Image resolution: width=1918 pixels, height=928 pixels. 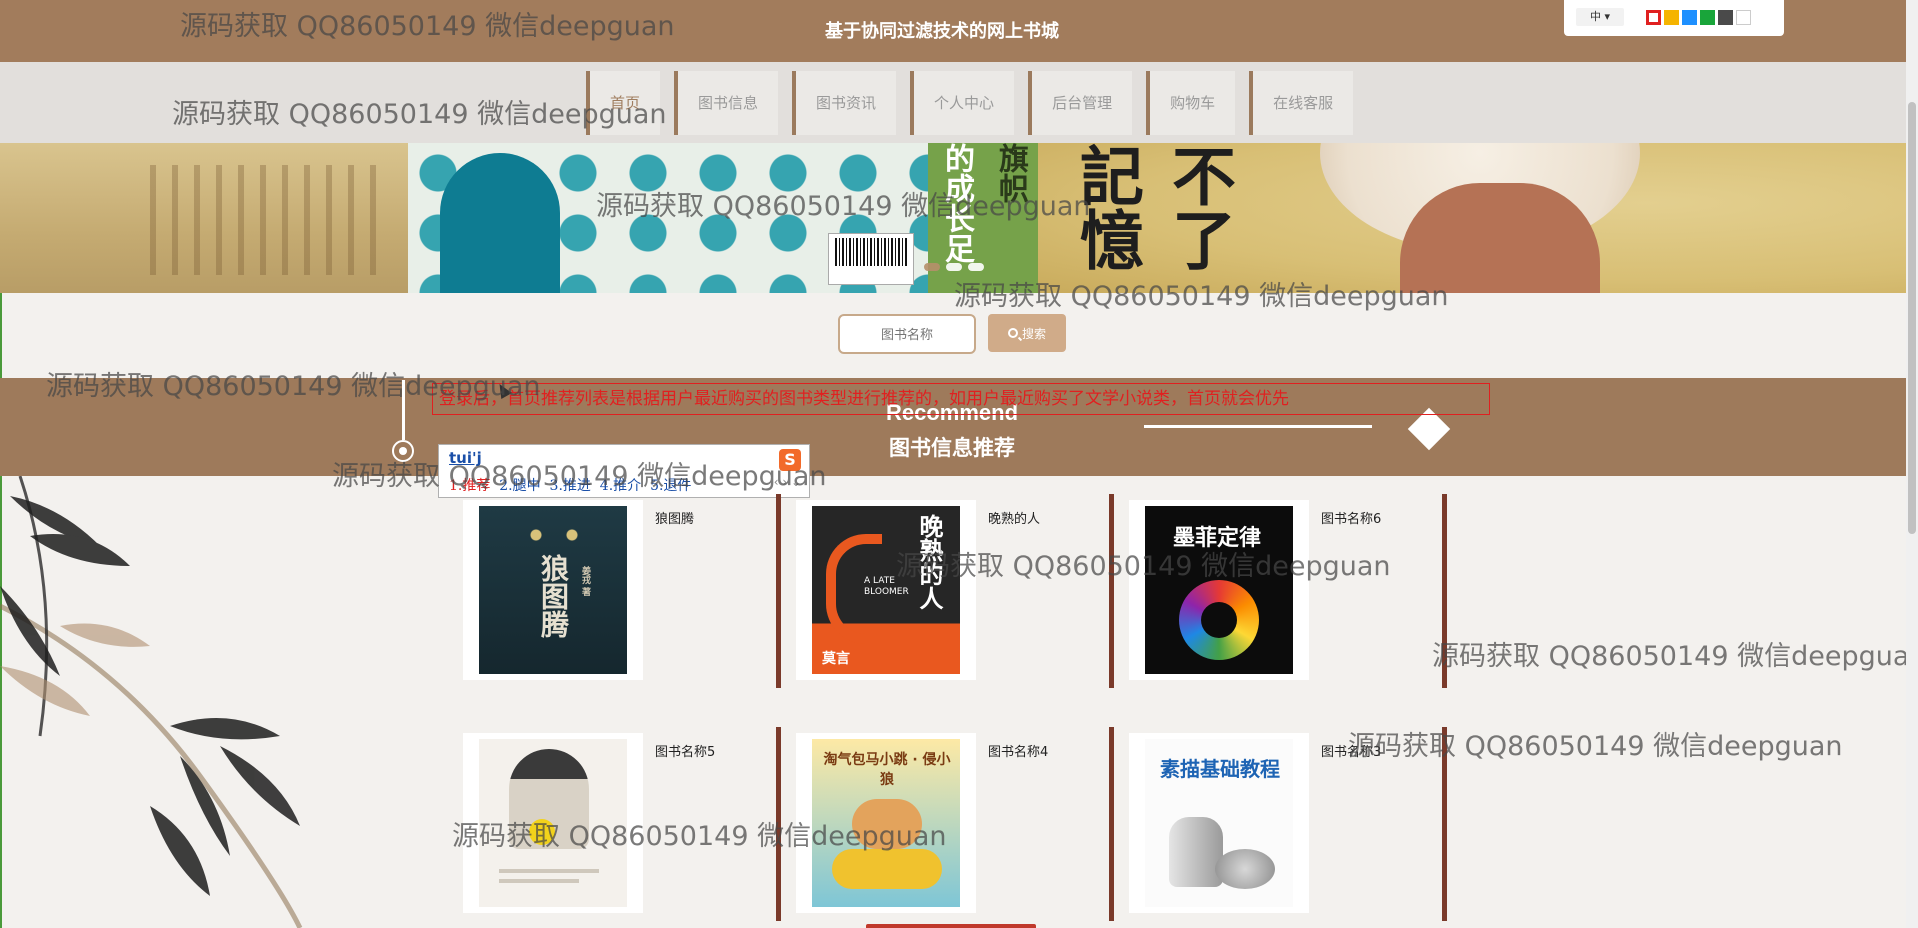 What do you see at coordinates (1675, 656) in the screenshot?
I see `watermark: 源码获取 QQ86050149 微信deepguan` at bounding box center [1675, 656].